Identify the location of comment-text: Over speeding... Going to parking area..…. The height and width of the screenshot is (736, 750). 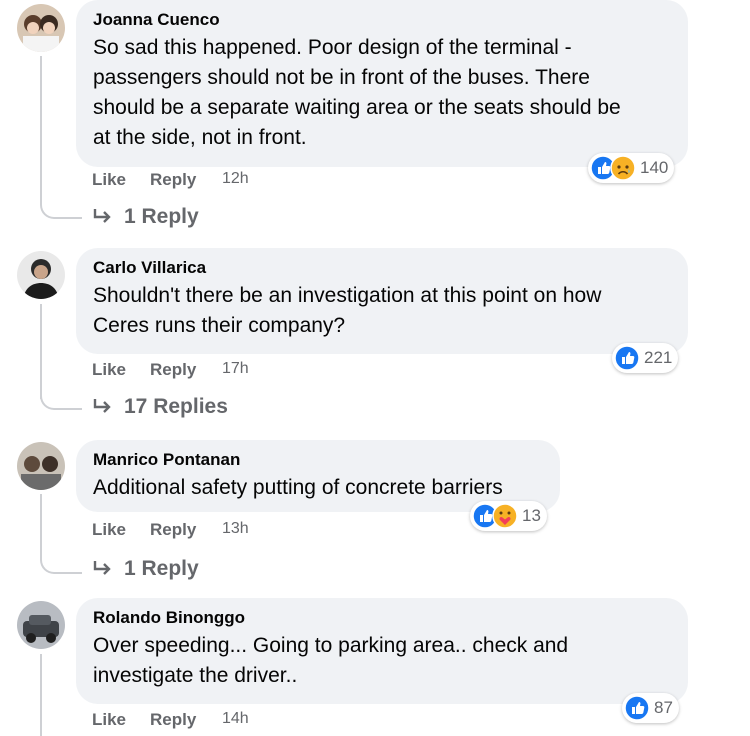
(331, 660).